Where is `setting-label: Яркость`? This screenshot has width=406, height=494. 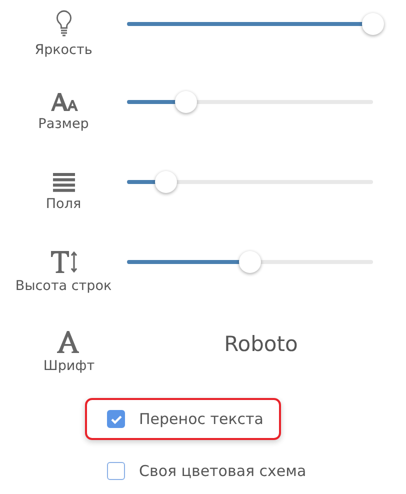
setting-label: Яркость is located at coordinates (63, 50).